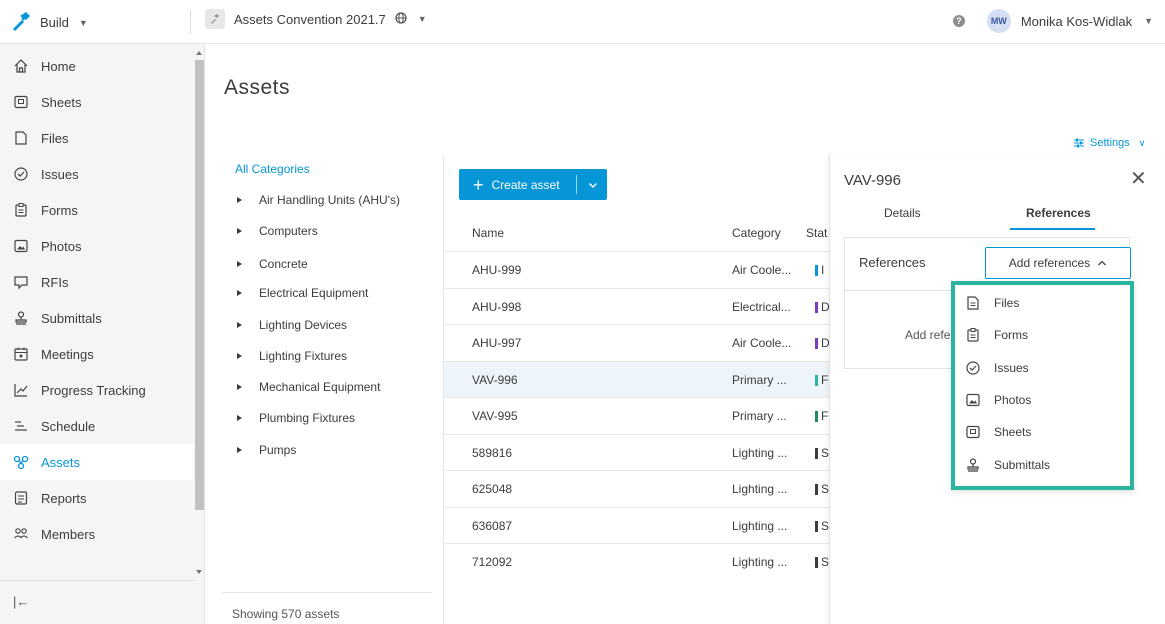 The width and height of the screenshot is (1165, 624). I want to click on sheets-icon, so click(973, 432).